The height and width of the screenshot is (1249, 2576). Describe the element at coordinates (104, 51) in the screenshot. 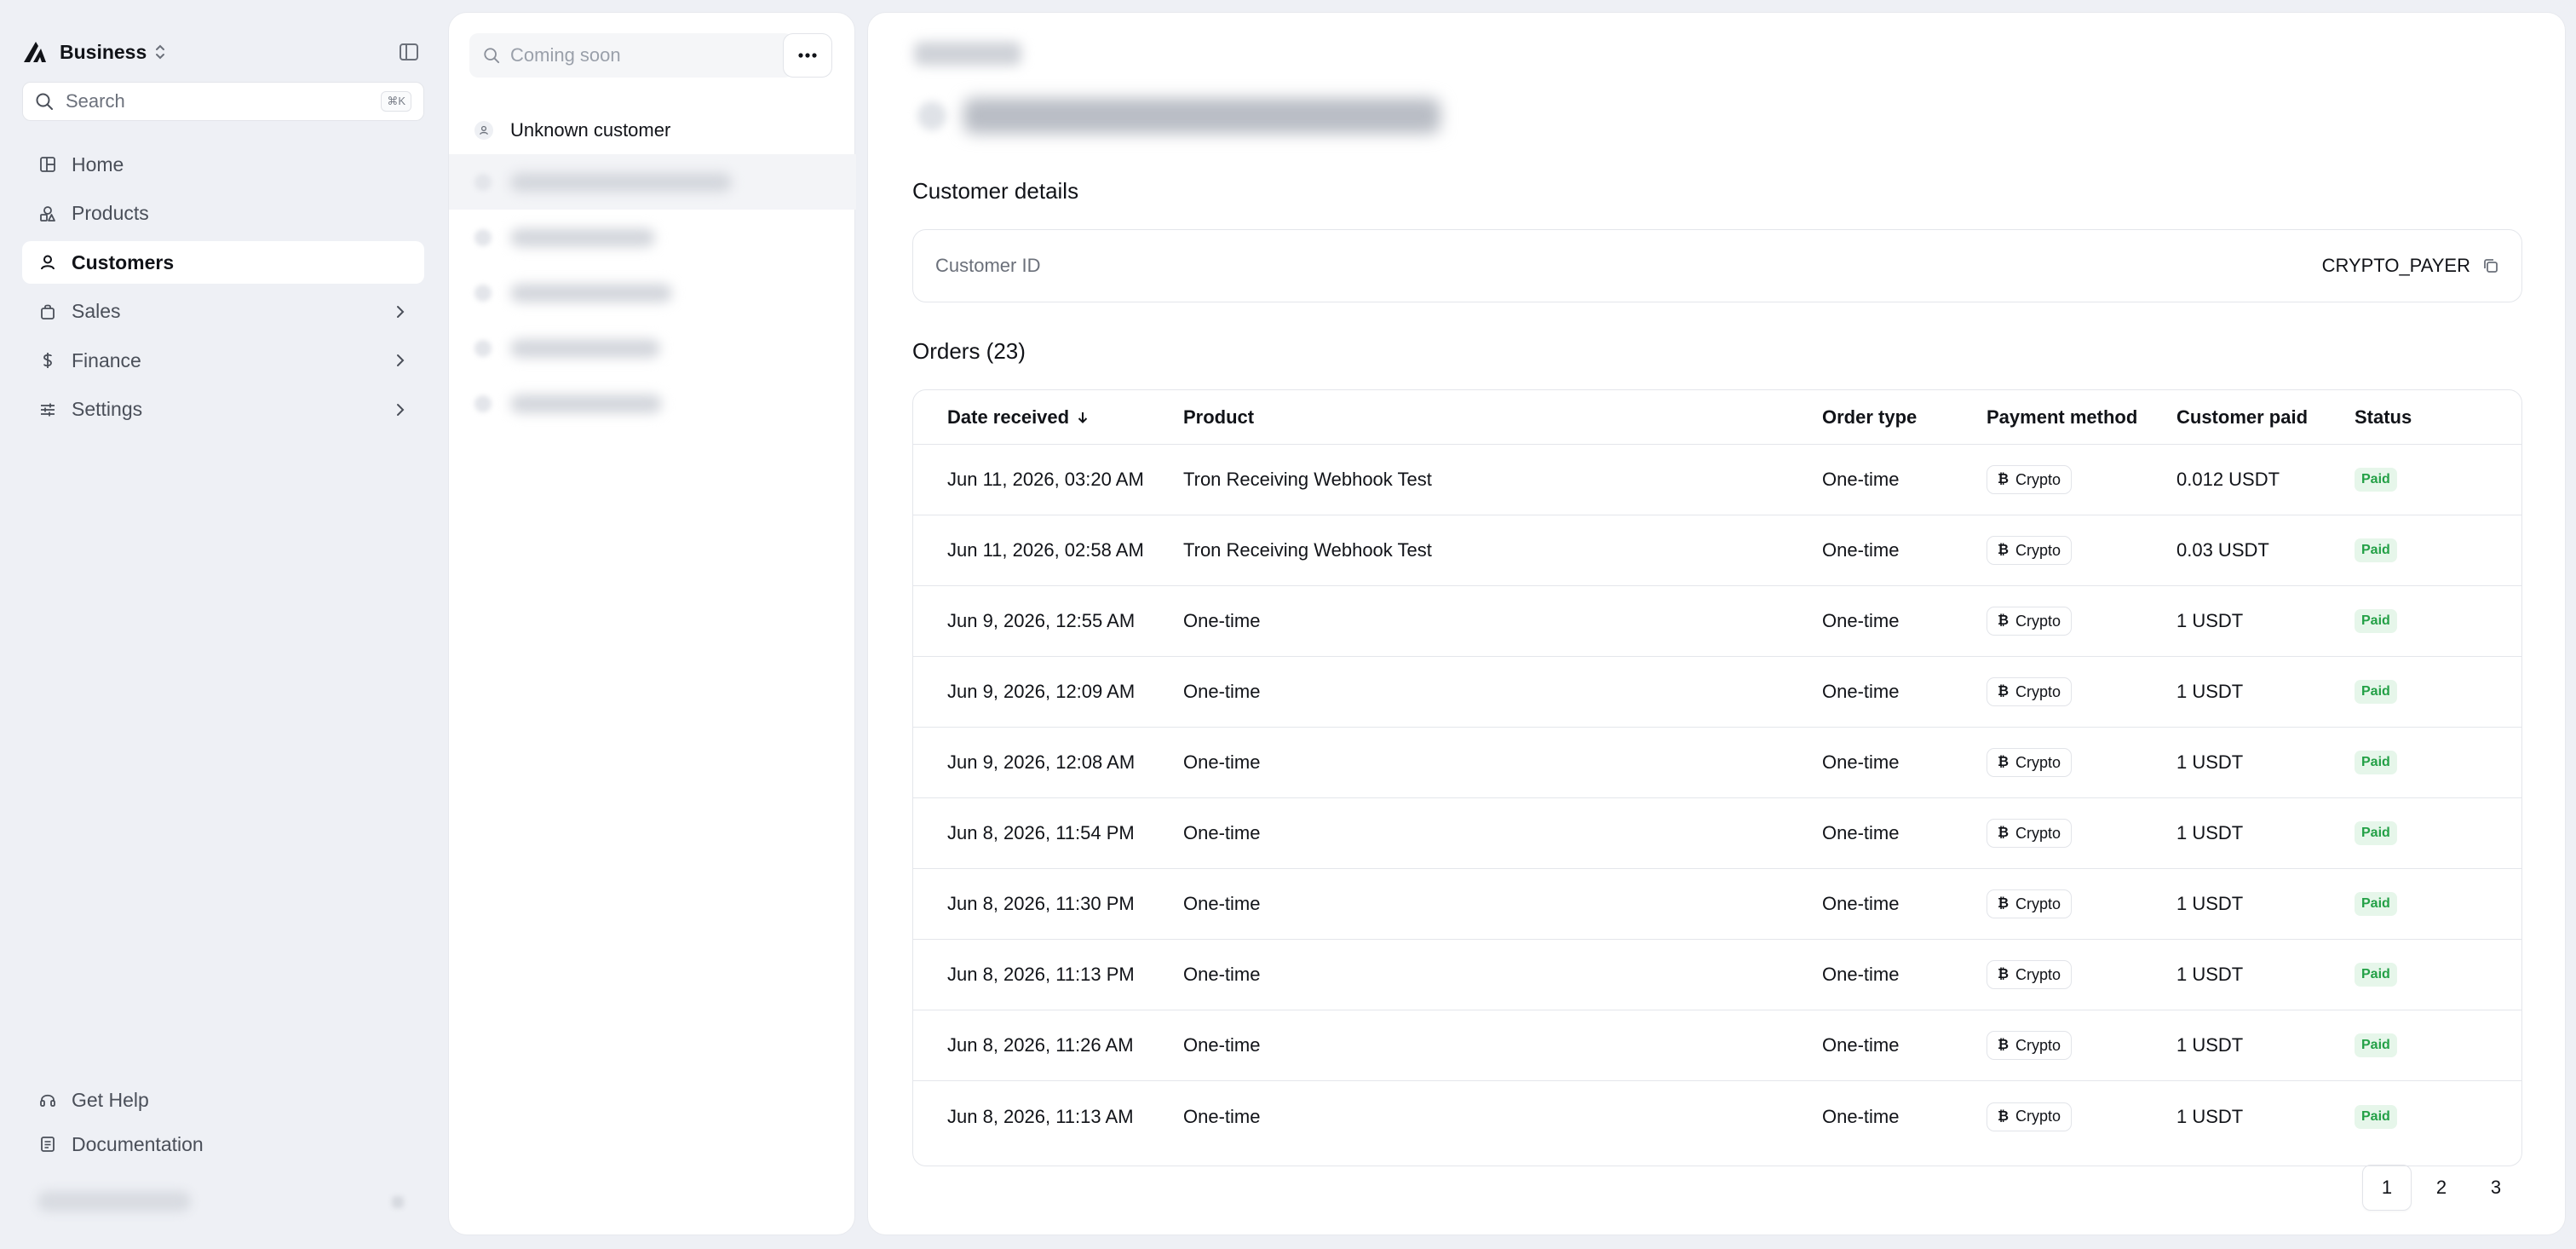

I see `workspace-name: Business` at that location.